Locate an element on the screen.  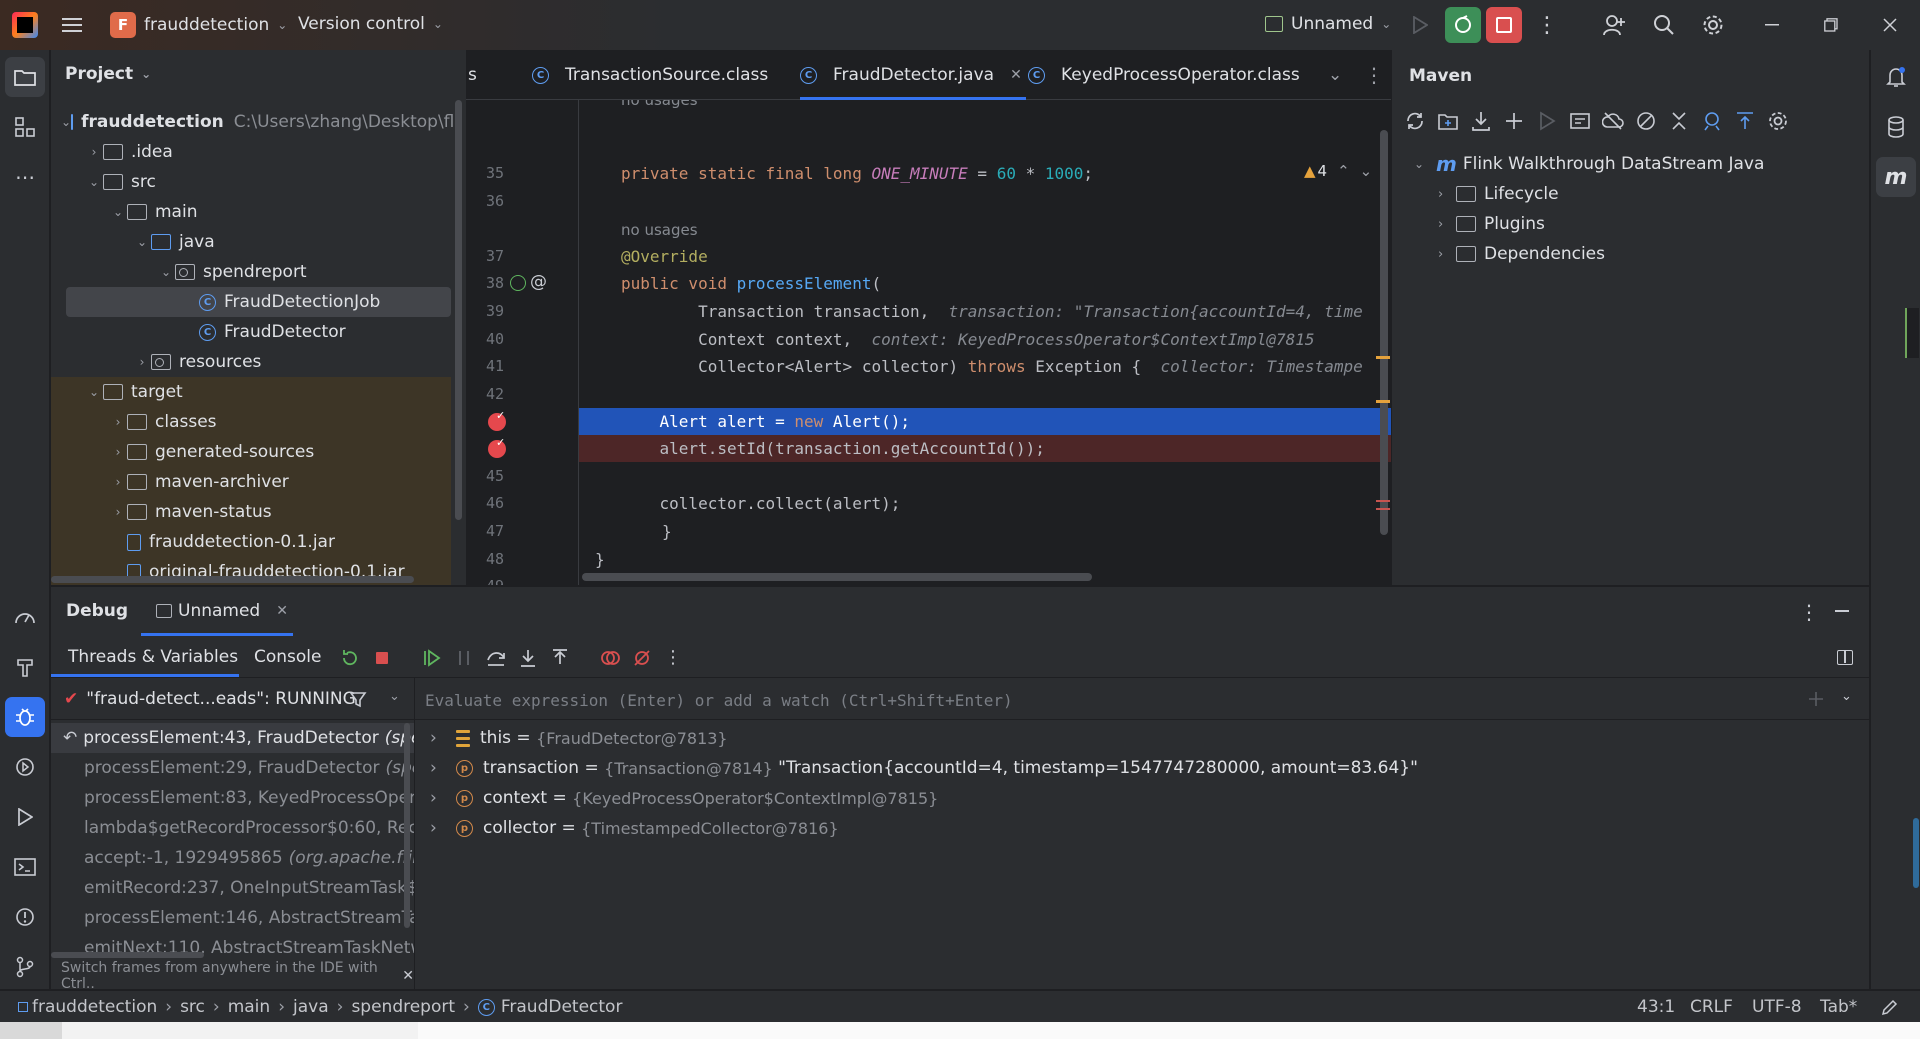
chevron-down-icon: ⌄ is located at coordinates (118, 212).